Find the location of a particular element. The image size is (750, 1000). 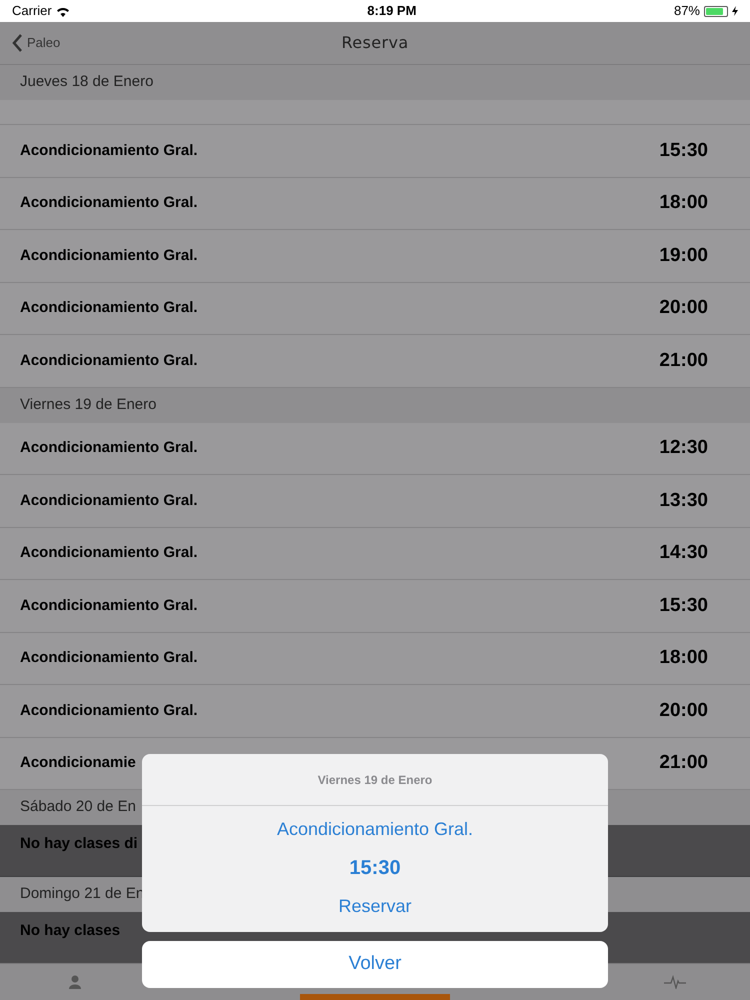

charging-icon is located at coordinates (735, 11).